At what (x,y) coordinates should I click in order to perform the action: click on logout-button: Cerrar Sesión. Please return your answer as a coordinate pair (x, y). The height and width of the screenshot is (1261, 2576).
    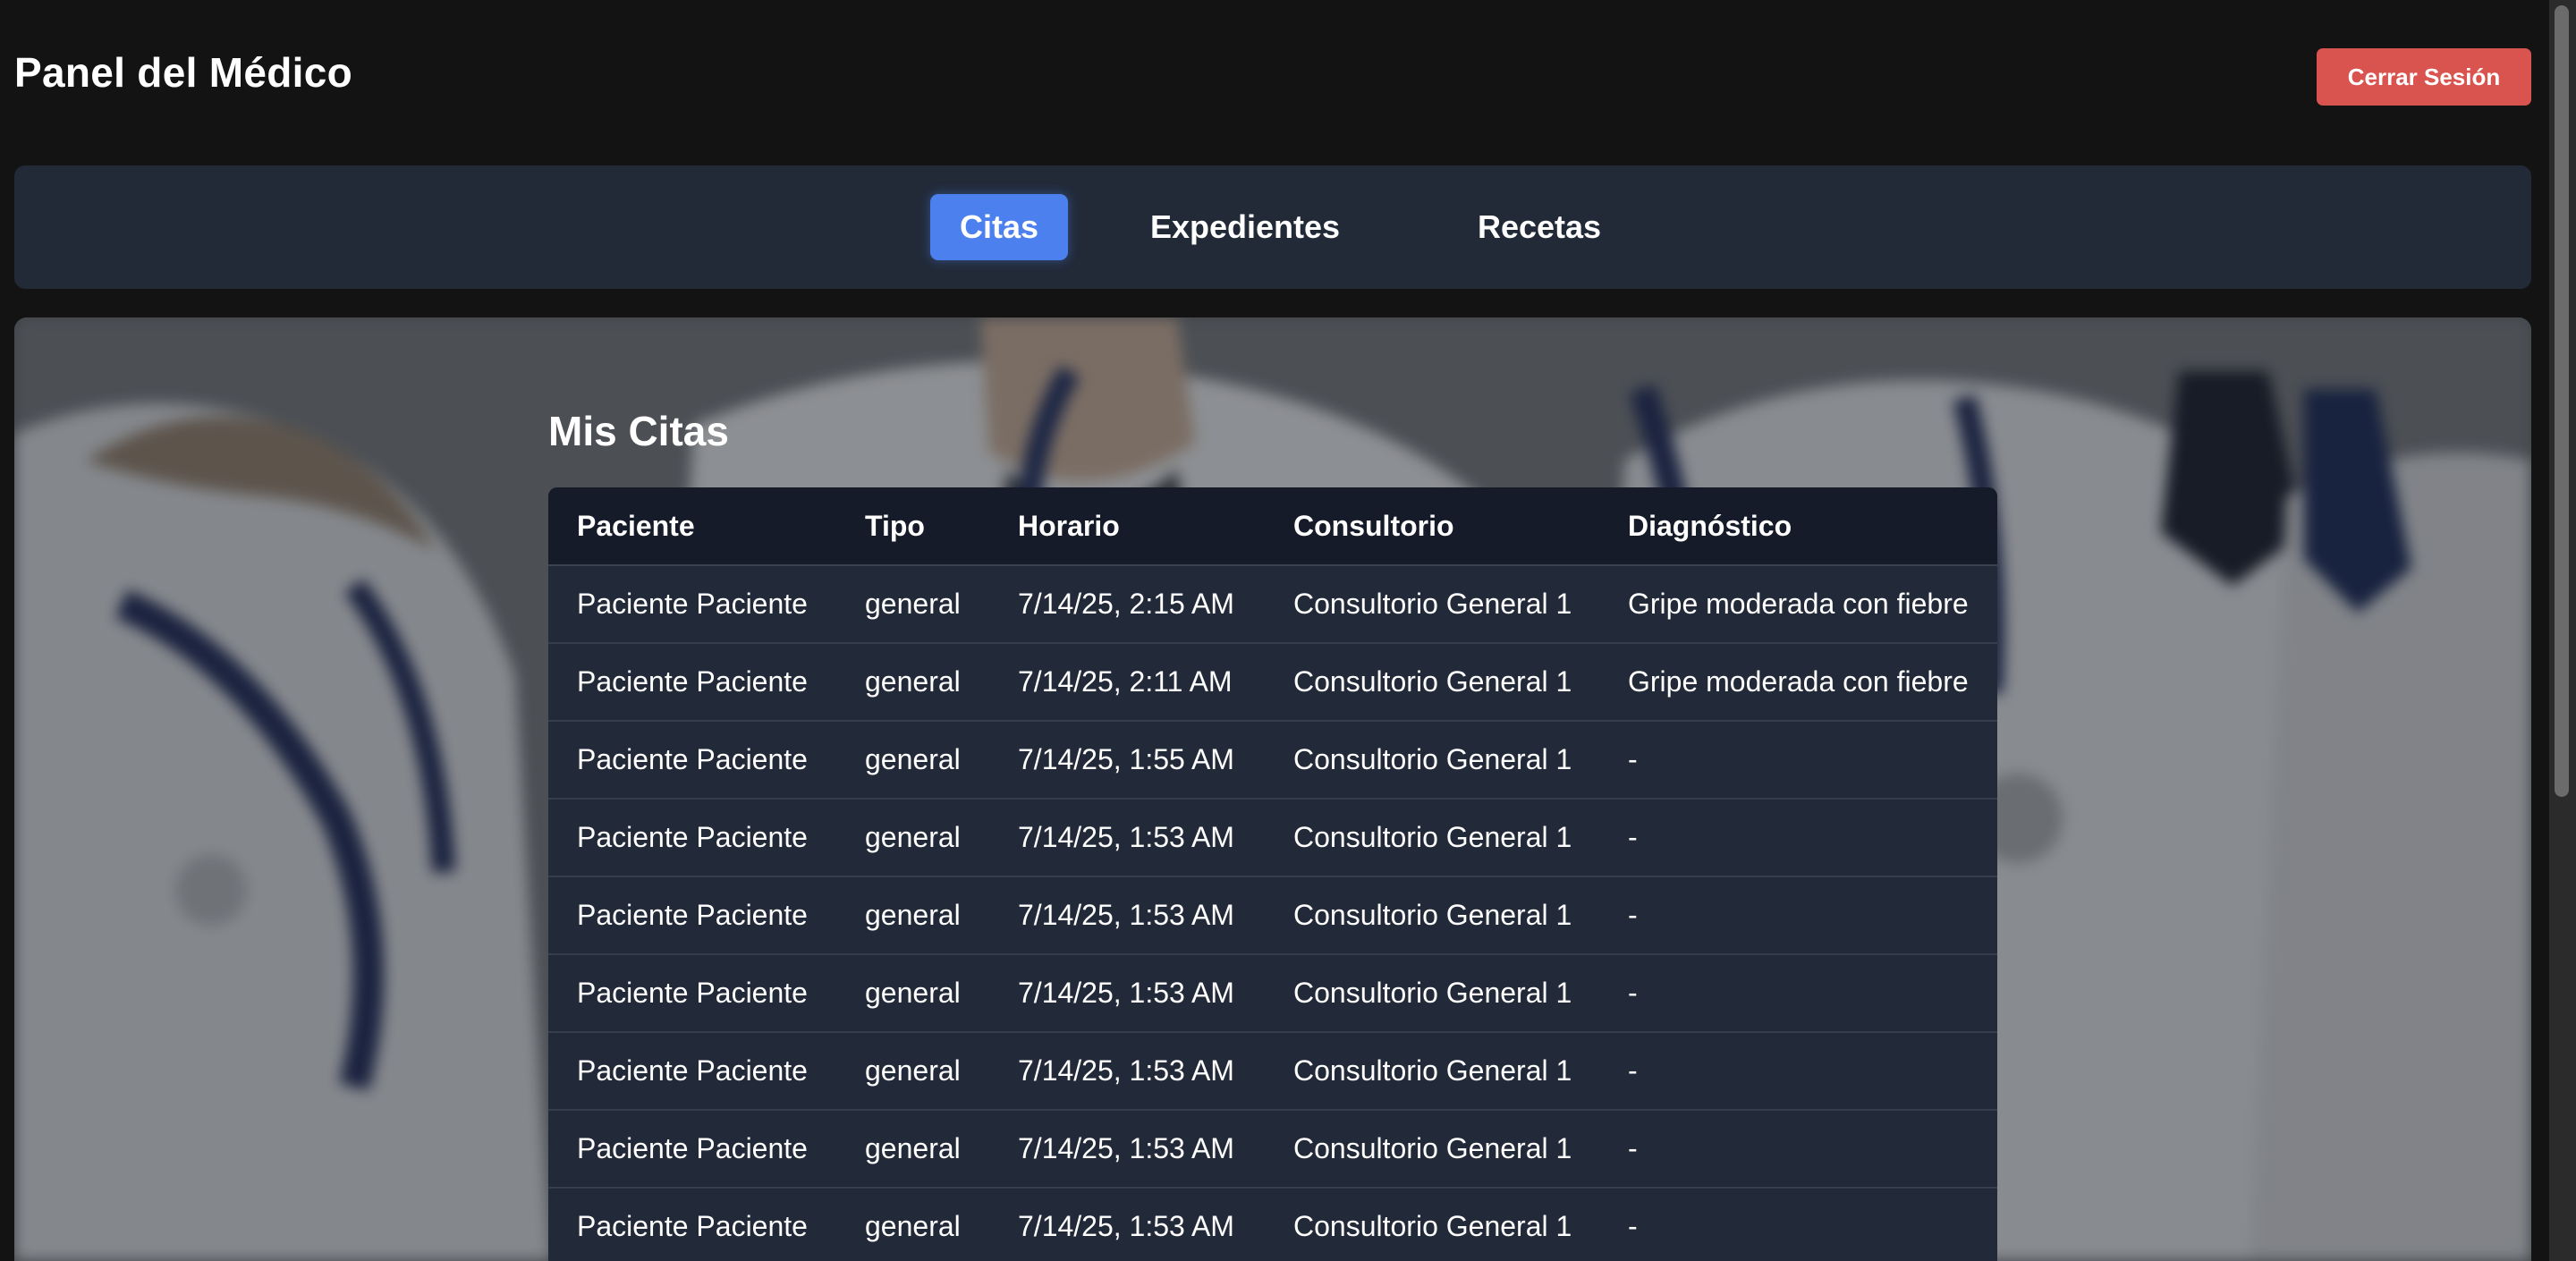
    Looking at the image, I should click on (2424, 77).